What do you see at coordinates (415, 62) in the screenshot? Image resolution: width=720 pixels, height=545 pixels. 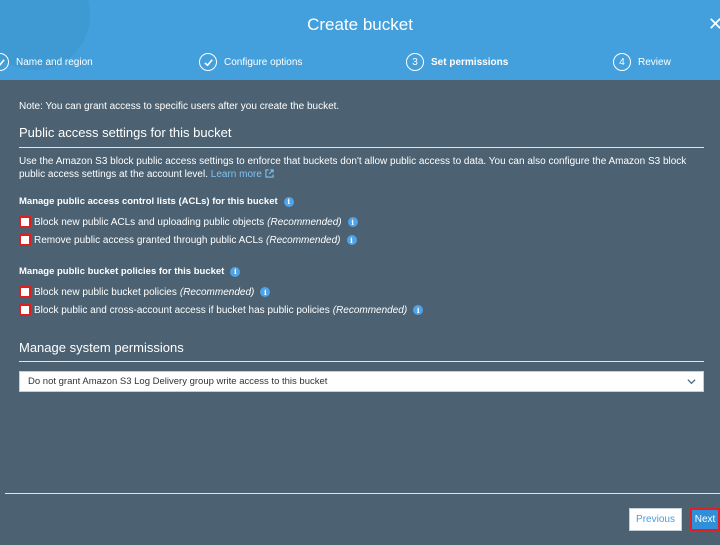 I see `step-number: 3` at bounding box center [415, 62].